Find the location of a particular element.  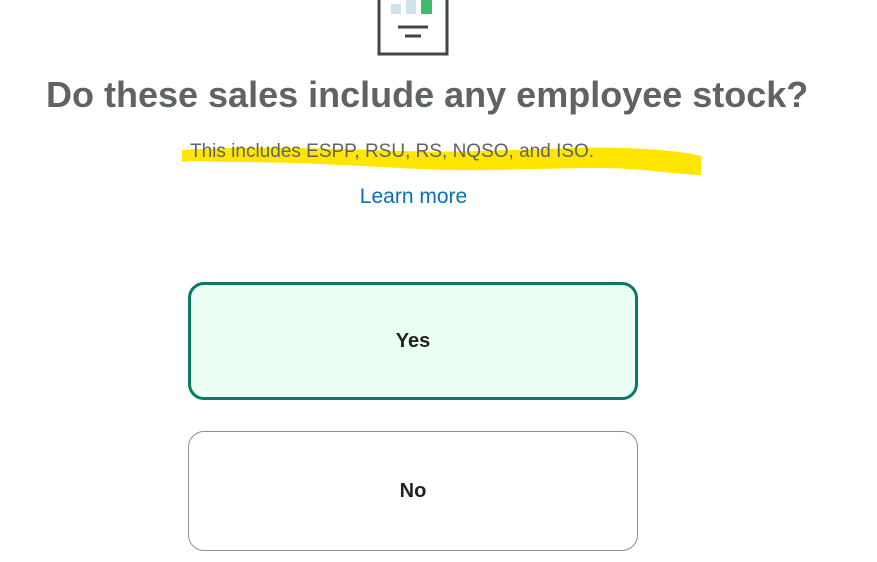

yes-label: Yes is located at coordinates (413, 340).